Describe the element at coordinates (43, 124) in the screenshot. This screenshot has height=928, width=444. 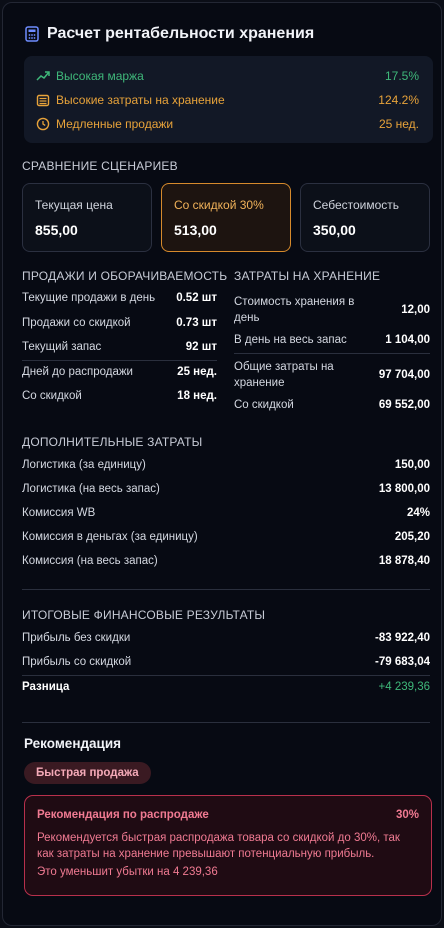
I see `clock-icon` at that location.